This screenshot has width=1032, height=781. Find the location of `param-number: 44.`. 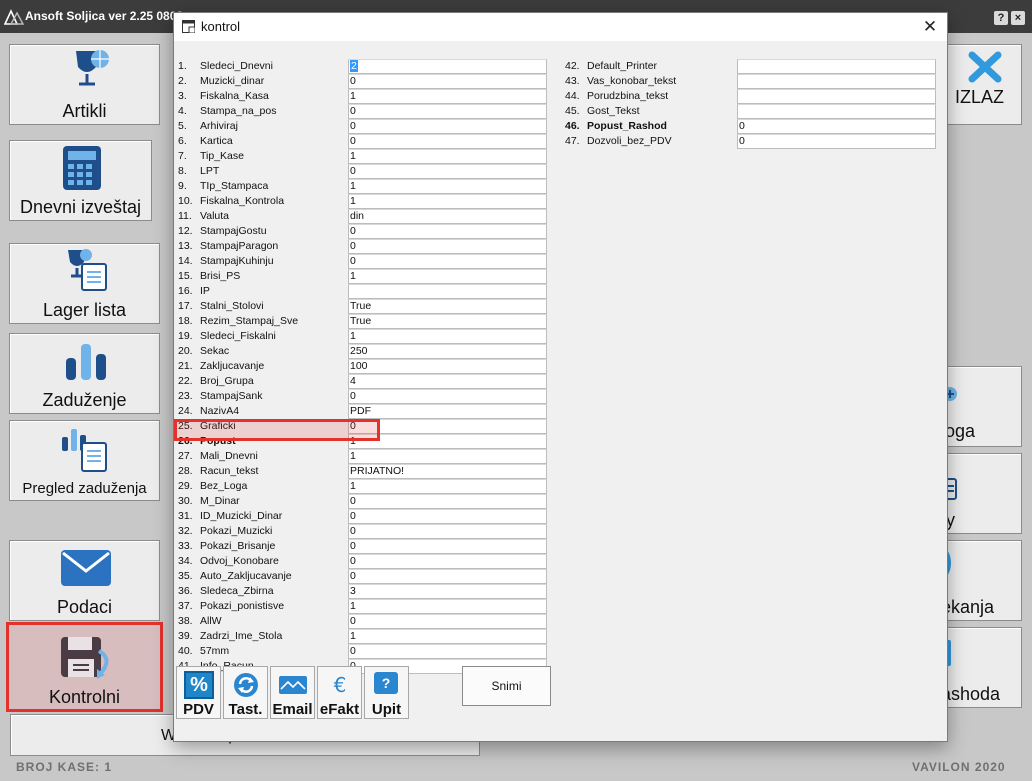

param-number: 44. is located at coordinates (572, 96).